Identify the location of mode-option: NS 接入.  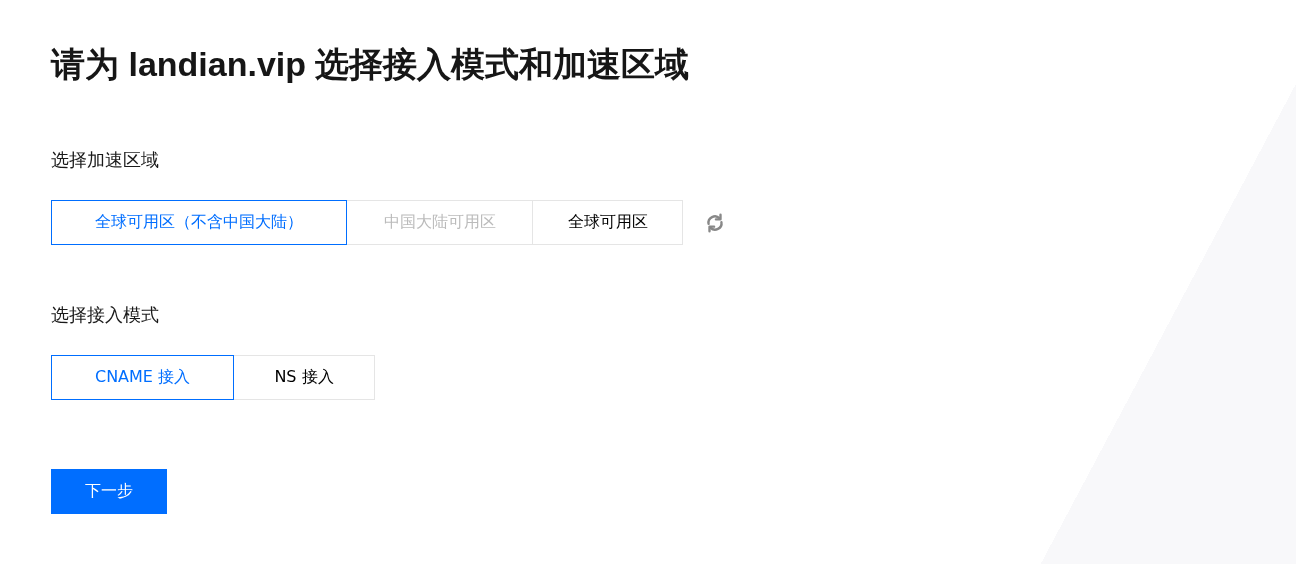
(304, 377).